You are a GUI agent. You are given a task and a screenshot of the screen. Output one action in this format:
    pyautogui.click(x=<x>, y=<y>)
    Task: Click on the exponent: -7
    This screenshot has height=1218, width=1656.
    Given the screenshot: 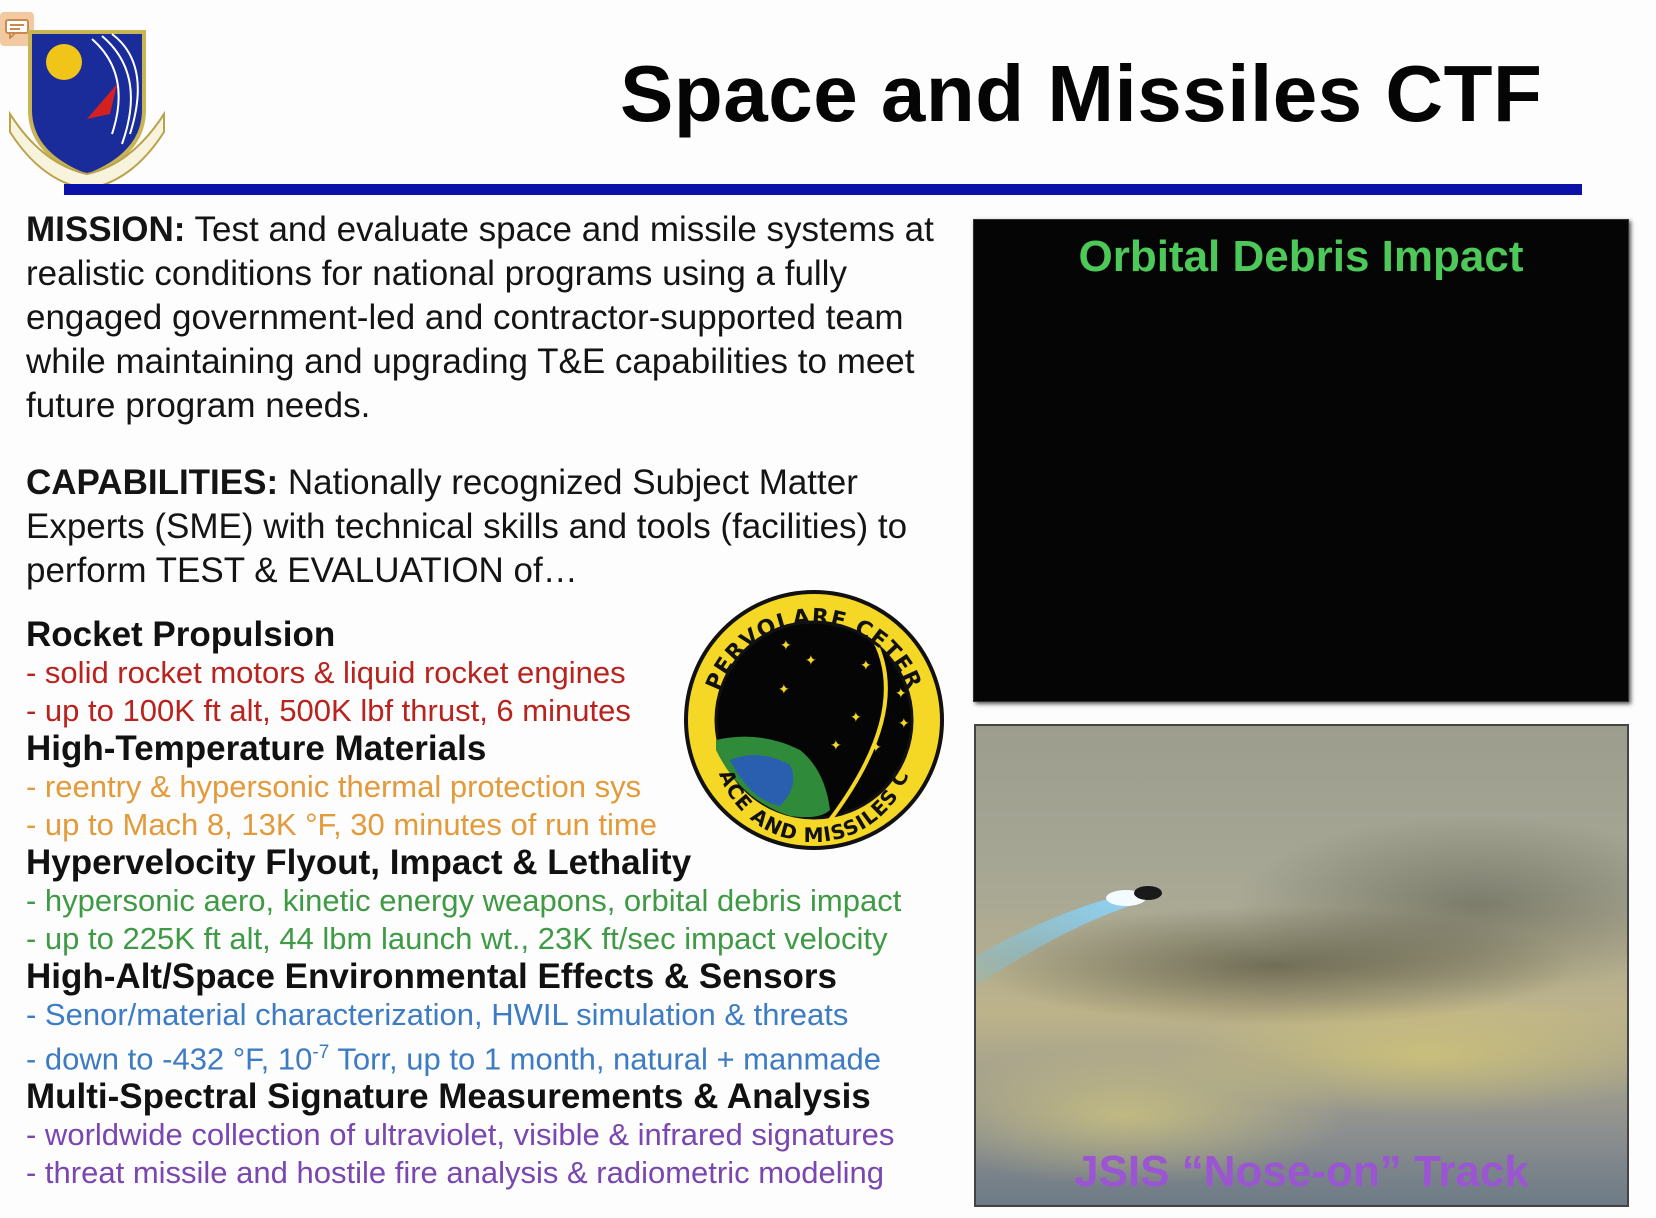 What is the action you would take?
    pyautogui.click(x=321, y=1052)
    